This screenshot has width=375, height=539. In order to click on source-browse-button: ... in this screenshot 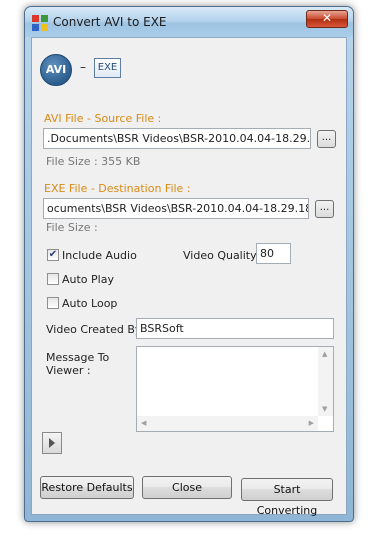, I will do `click(326, 139)`.